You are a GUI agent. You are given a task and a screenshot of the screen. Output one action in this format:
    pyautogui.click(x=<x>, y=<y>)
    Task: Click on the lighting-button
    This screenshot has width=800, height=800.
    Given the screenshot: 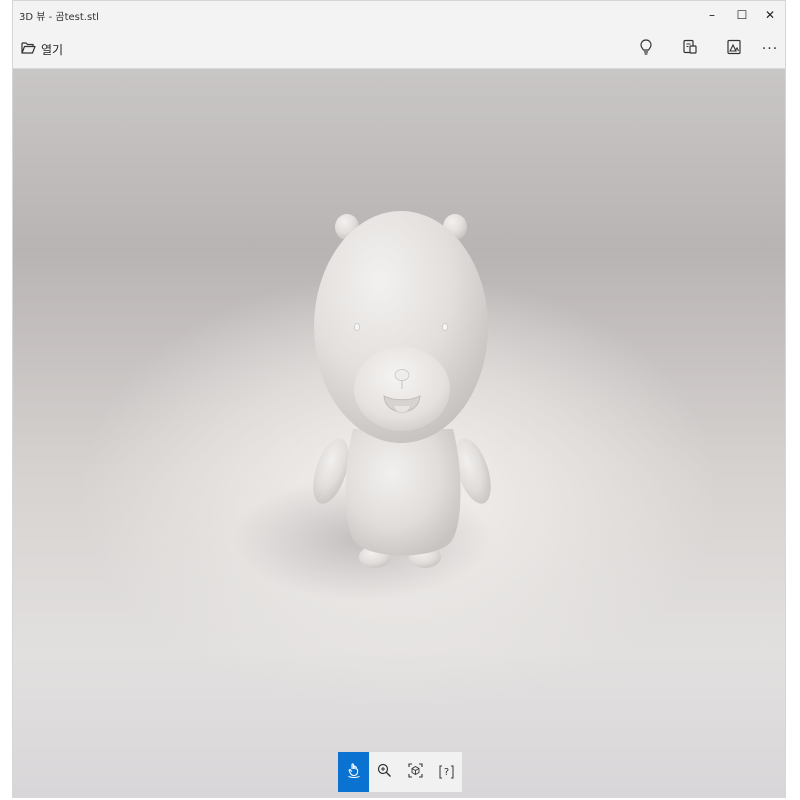 What is the action you would take?
    pyautogui.click(x=646, y=49)
    